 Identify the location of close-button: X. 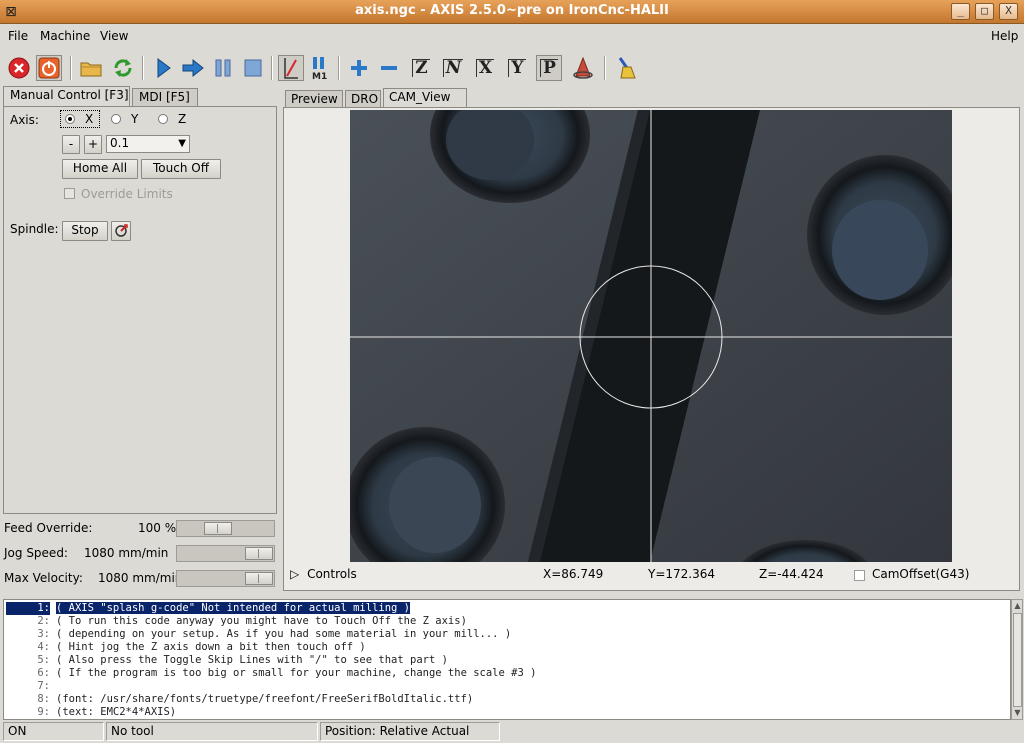
(1008, 11).